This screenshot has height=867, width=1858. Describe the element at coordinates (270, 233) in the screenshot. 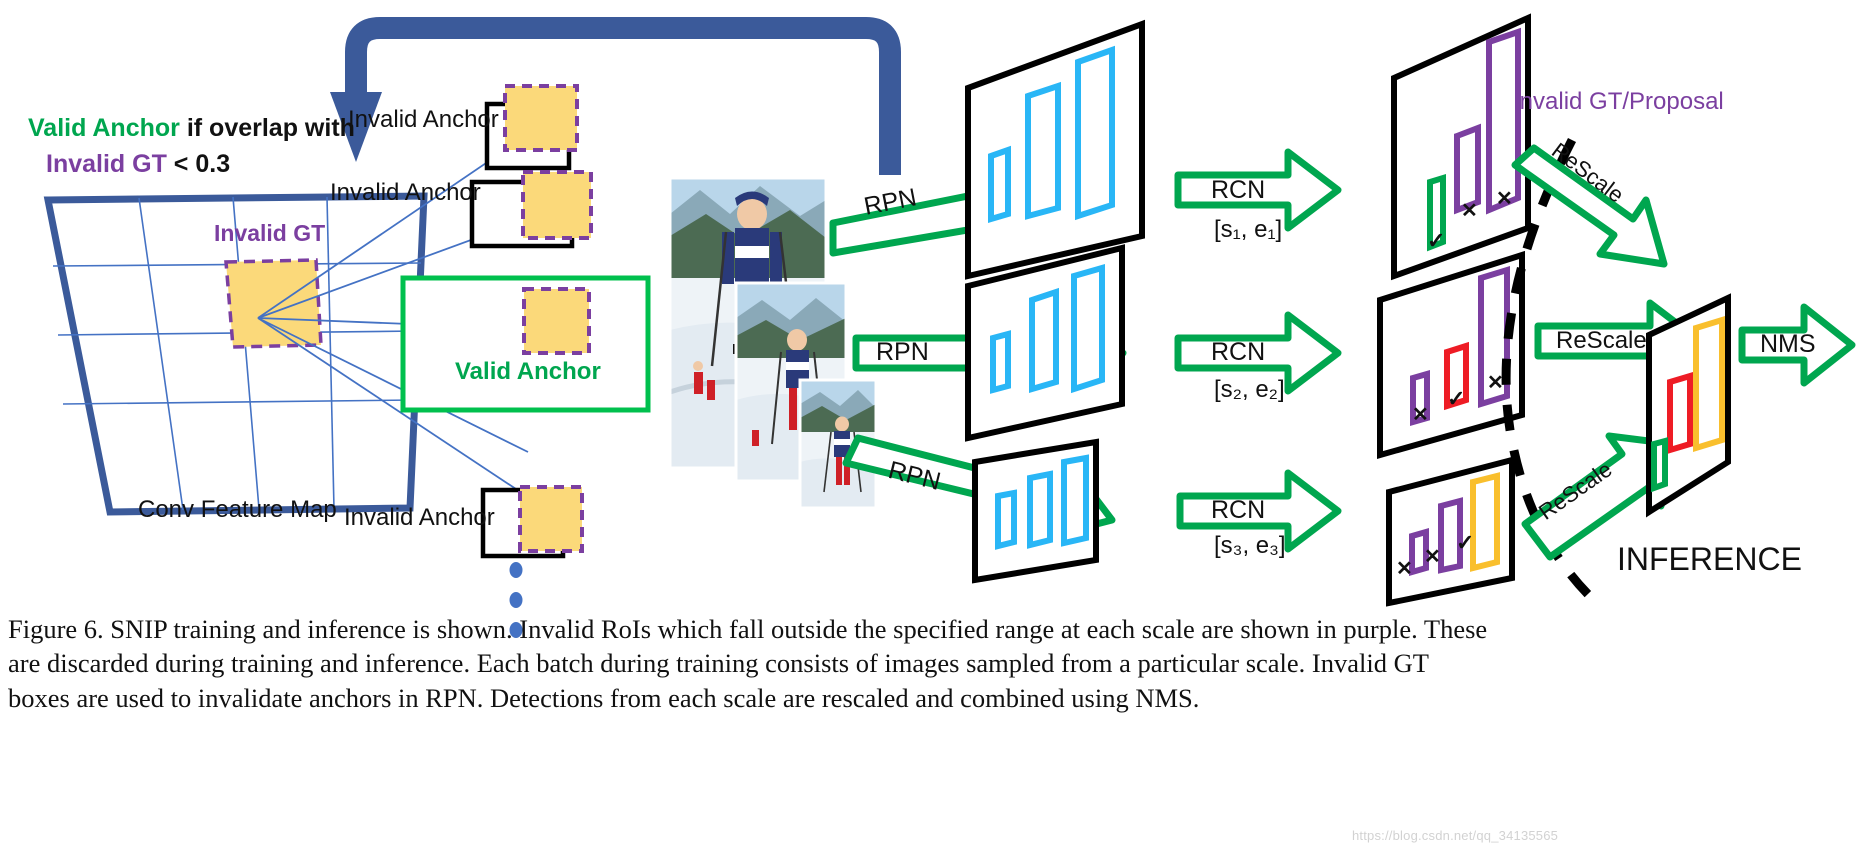

I see `invalid-gt-label: Invalid GT` at that location.